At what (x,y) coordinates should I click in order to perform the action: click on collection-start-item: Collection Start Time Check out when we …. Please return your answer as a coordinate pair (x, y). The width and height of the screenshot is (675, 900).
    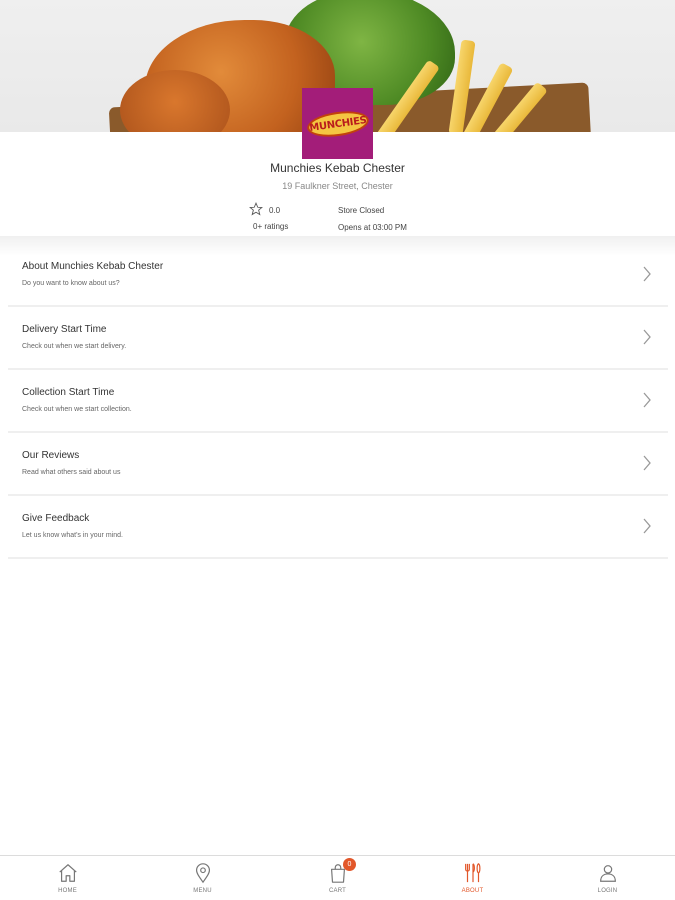
    Looking at the image, I should click on (338, 401).